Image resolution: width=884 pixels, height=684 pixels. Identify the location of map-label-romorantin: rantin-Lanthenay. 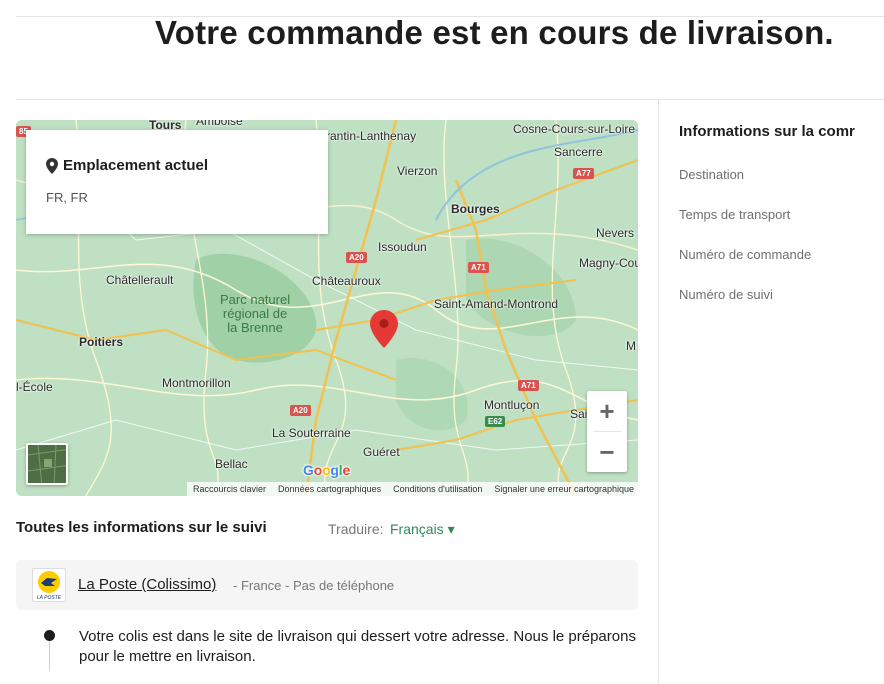
(371, 136).